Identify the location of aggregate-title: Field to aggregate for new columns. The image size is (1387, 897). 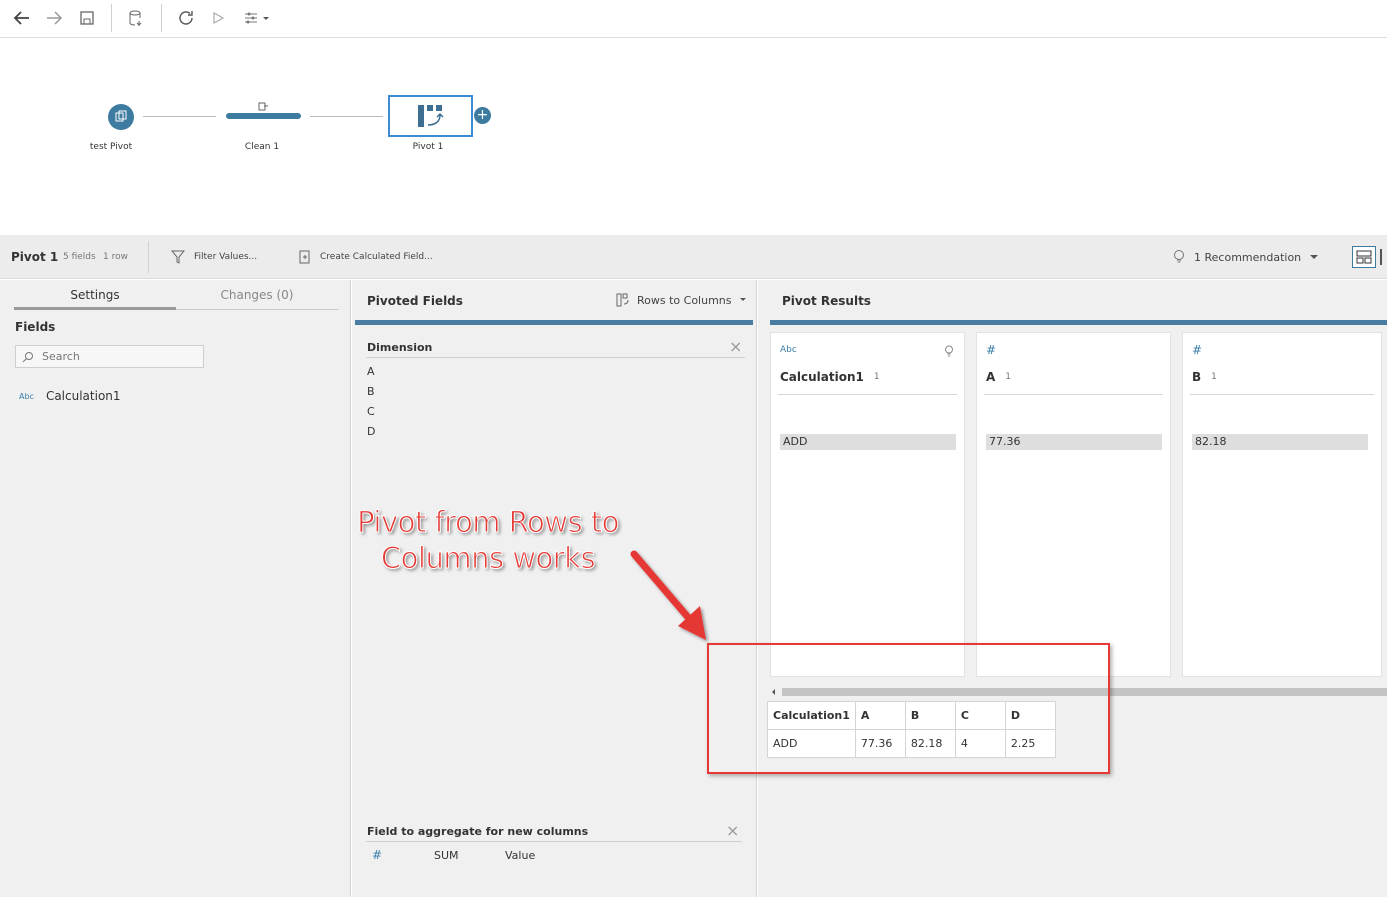
(478, 831).